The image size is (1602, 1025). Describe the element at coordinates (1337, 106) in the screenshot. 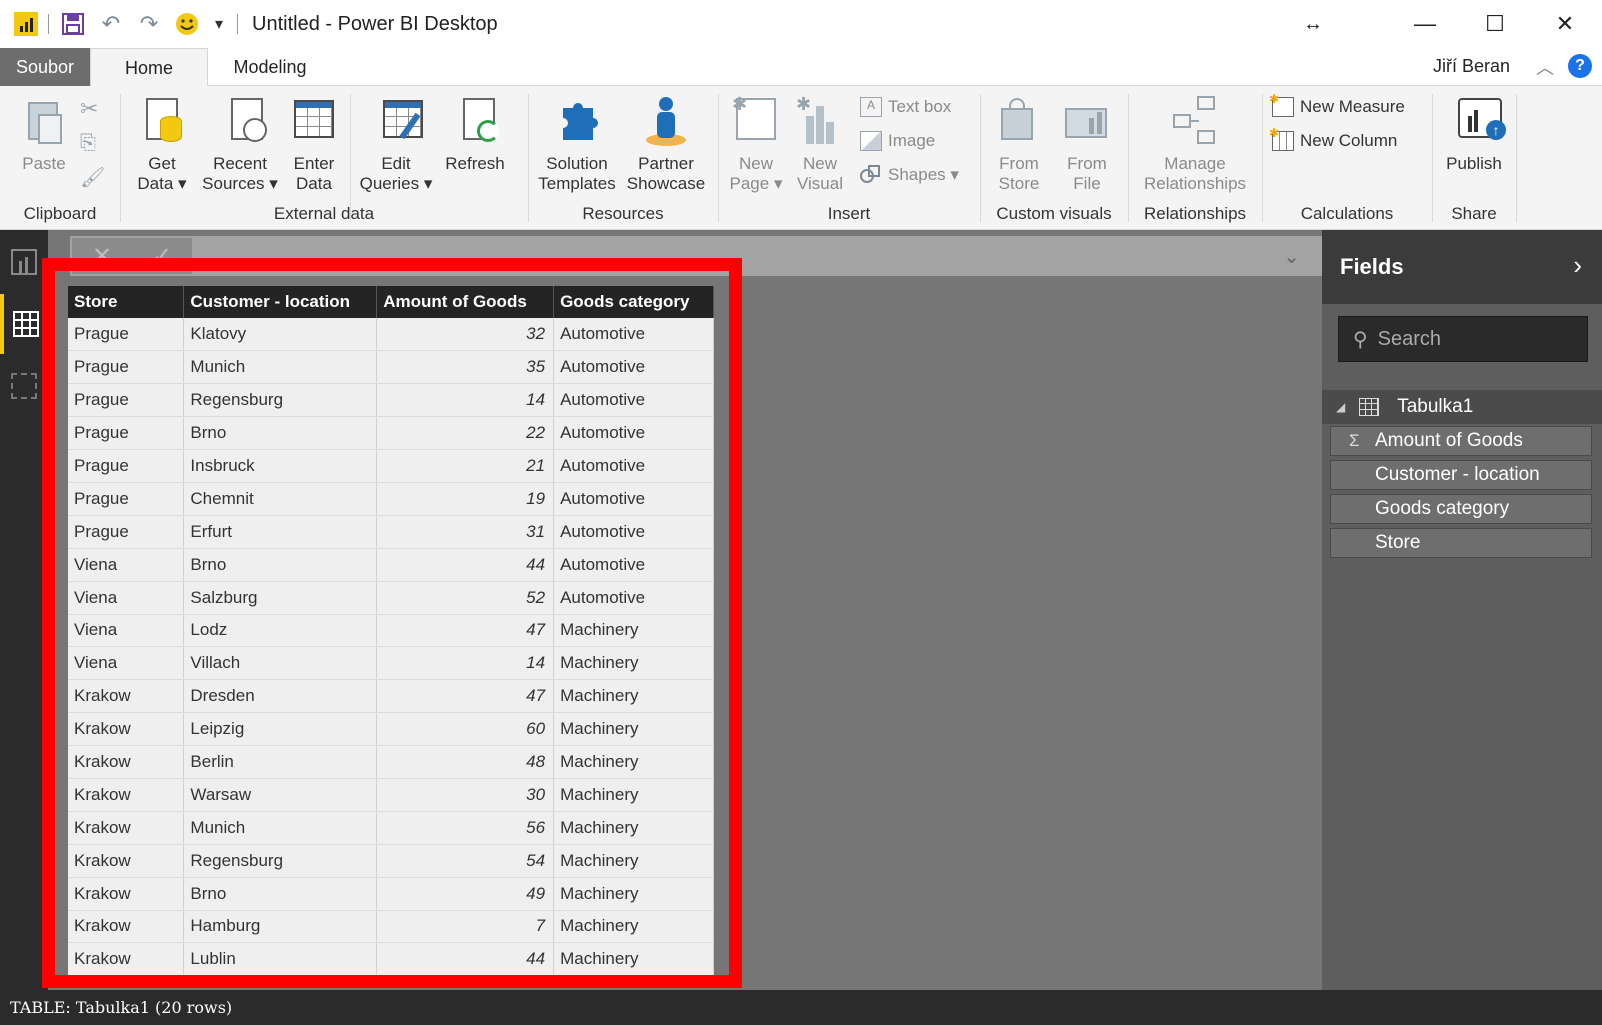

I see `new-measure-button: ✱ New Measure` at that location.